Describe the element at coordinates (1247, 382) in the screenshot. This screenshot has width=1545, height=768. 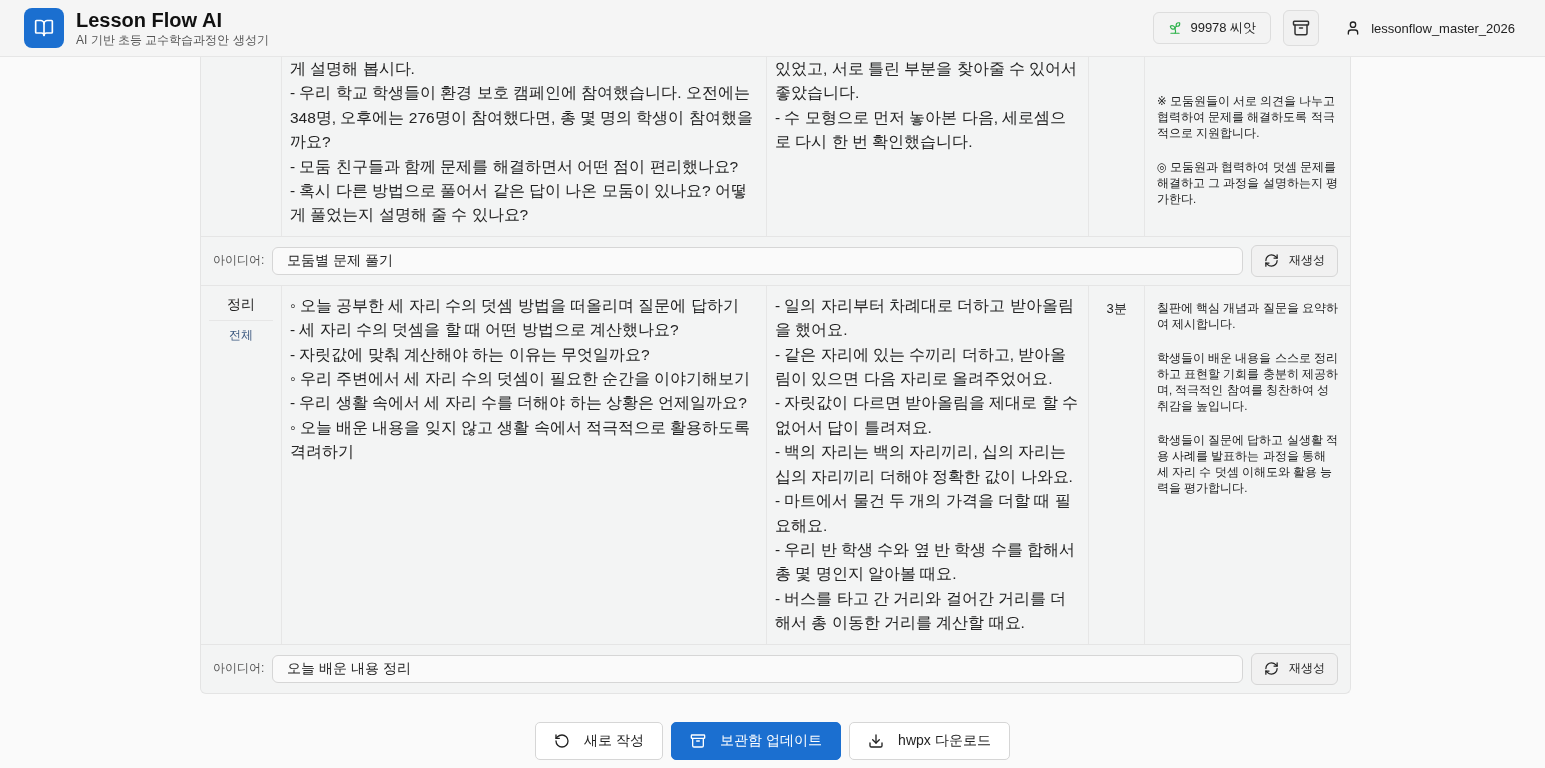
I see `note-text: 학생들이 배운 내용을 스스로 정리하고 표현할 기회를 충분히 제공하며, 적극적인 참여를 칭찬하여 성취감을 높입니다.` at that location.